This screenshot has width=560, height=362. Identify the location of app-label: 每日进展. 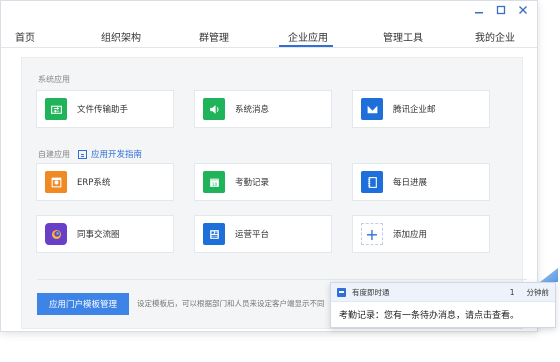
(410, 183).